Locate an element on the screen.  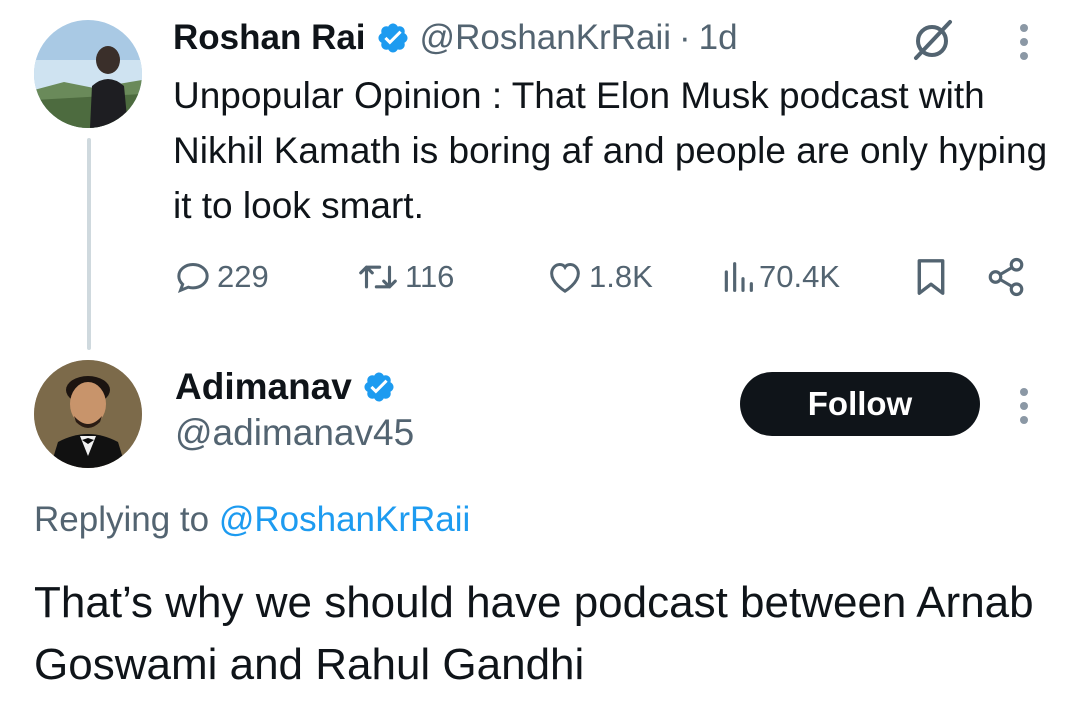
like-icon is located at coordinates (565, 277).